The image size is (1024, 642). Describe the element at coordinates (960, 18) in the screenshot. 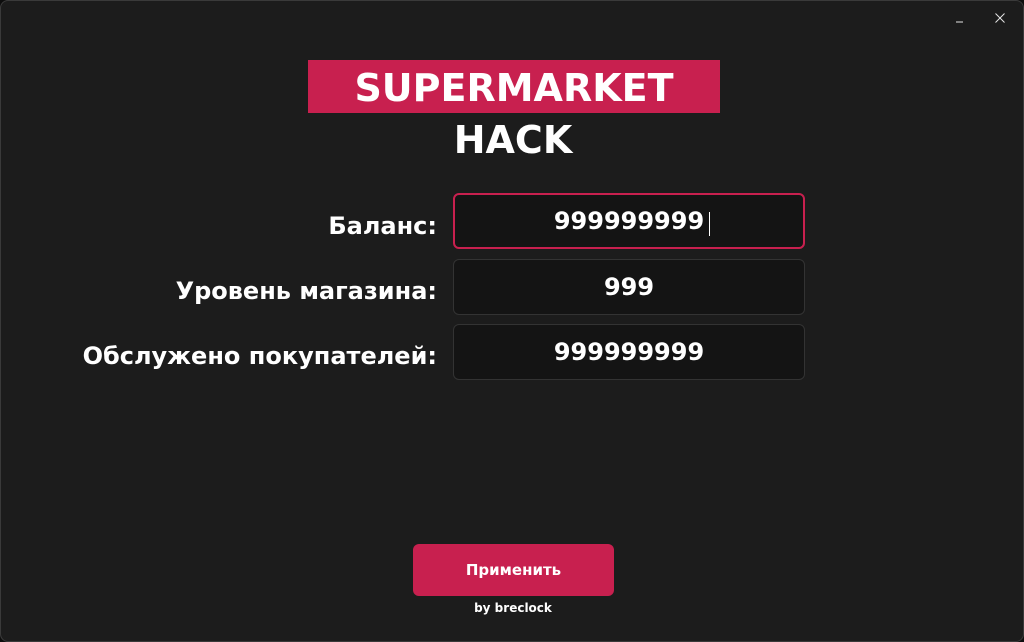

I see `minimize-button` at that location.